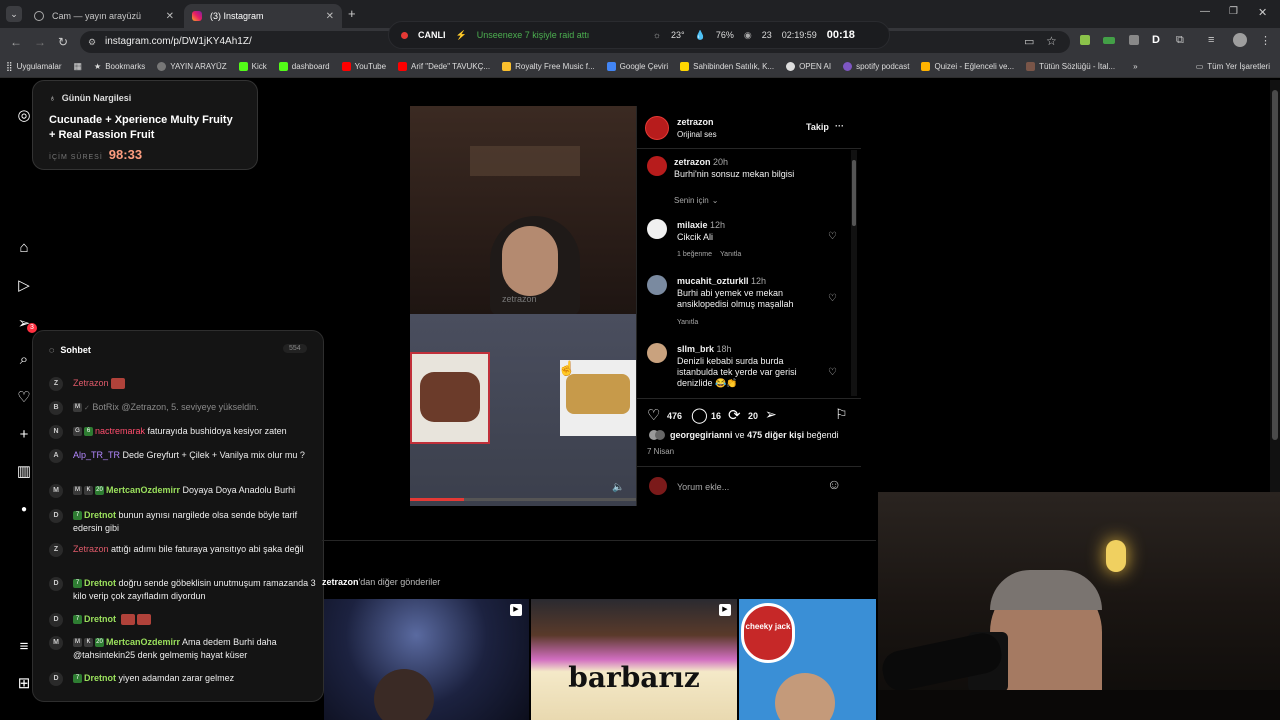 The image size is (1280, 720). What do you see at coordinates (695, 349) in the screenshot?
I see `comment-username: sllm_brk` at bounding box center [695, 349].